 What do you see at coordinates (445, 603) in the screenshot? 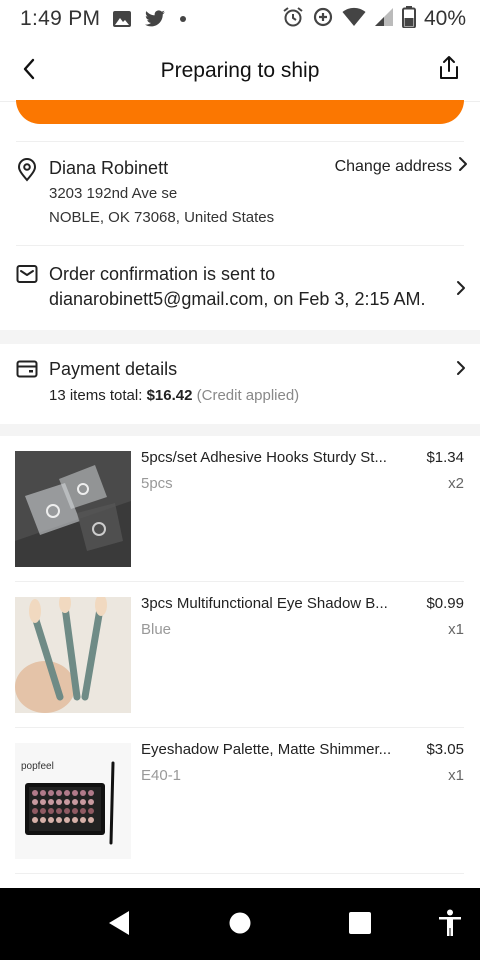
I see `item-price: $0.99` at bounding box center [445, 603].